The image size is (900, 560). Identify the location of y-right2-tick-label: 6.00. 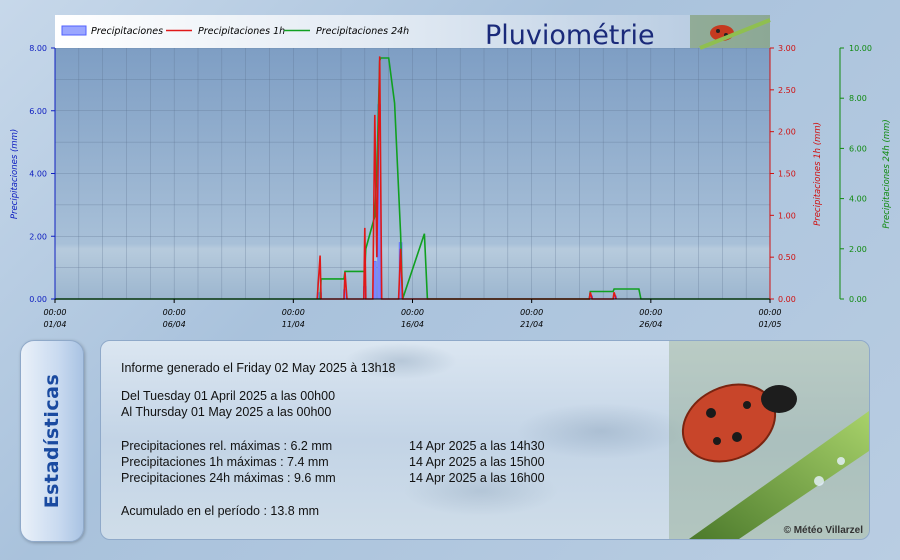
(858, 148).